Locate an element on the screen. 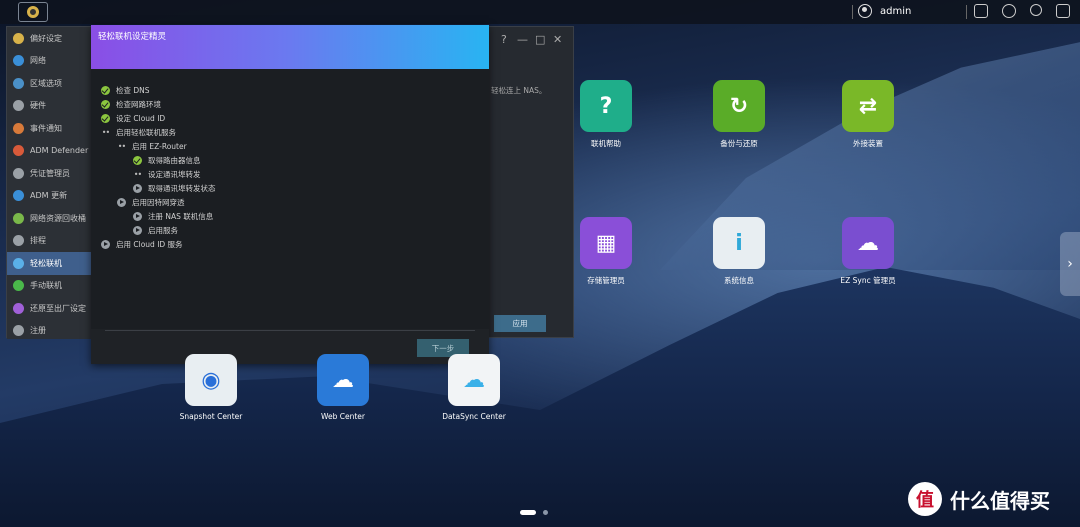 The image size is (1080, 527). sidebar-item: 网络资源回收桶 is located at coordinates (49, 218).